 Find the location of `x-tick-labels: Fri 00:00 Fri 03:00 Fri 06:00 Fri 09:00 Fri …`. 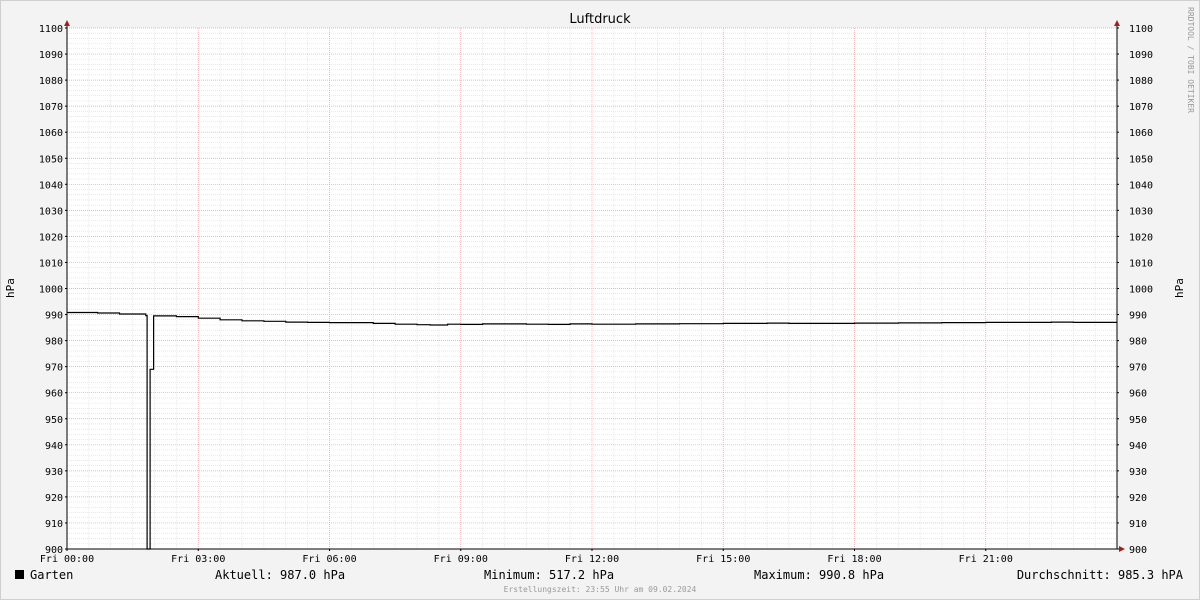

x-tick-labels: Fri 00:00 Fri 03:00 Fri 06:00 Fri 09:00 Fri … is located at coordinates (526, 557).